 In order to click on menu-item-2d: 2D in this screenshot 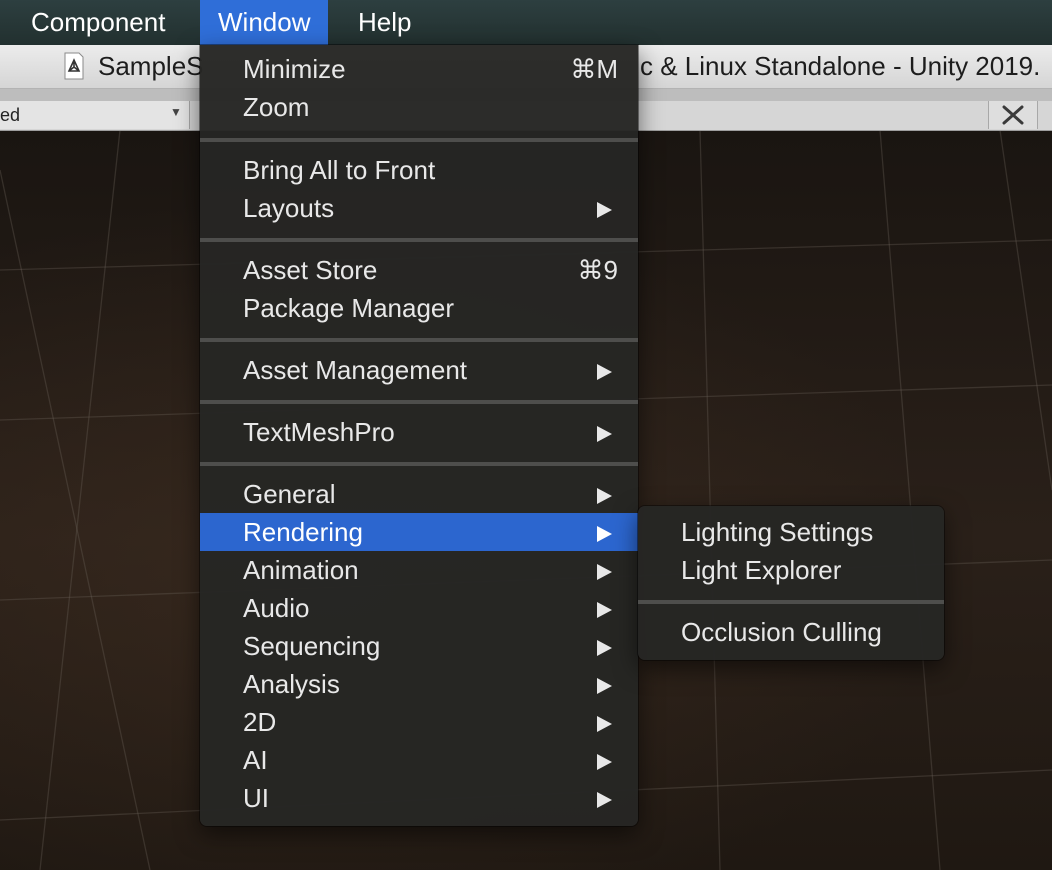, I will do `click(419, 722)`.